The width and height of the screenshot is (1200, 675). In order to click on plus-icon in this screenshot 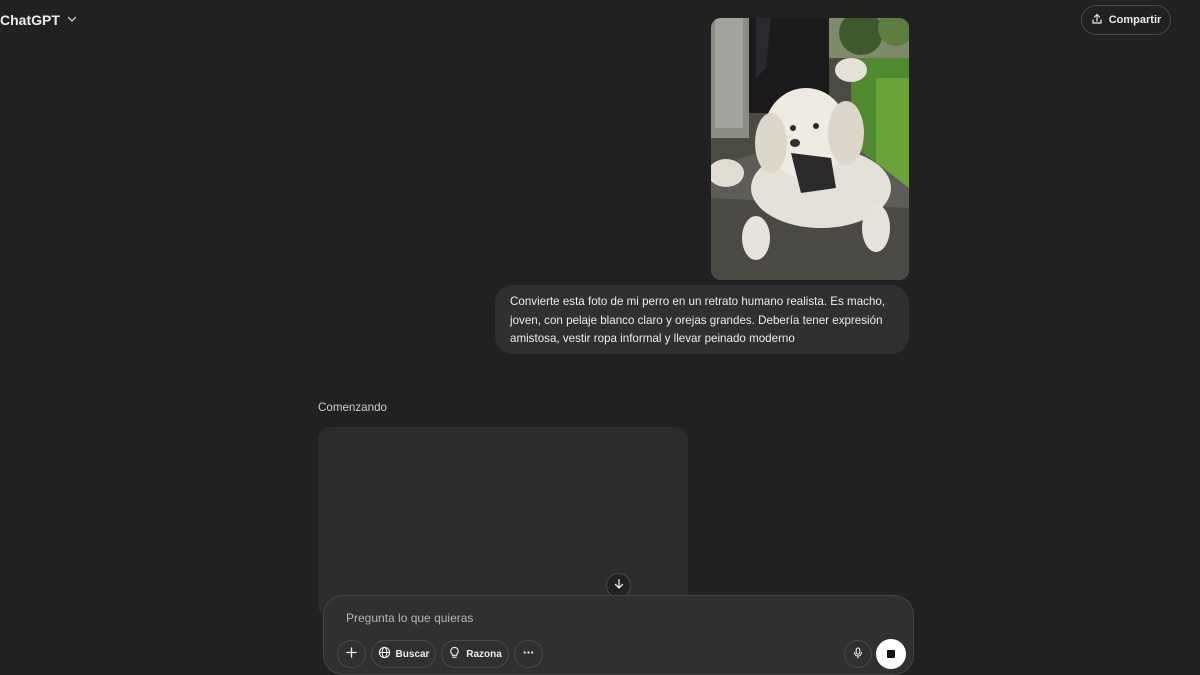, I will do `click(351, 654)`.